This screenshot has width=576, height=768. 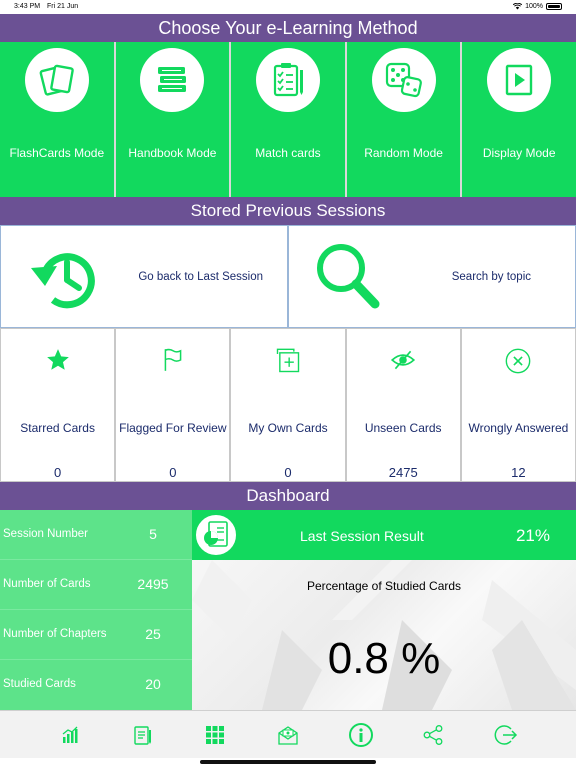 What do you see at coordinates (172, 80) in the screenshot?
I see `books-icon` at bounding box center [172, 80].